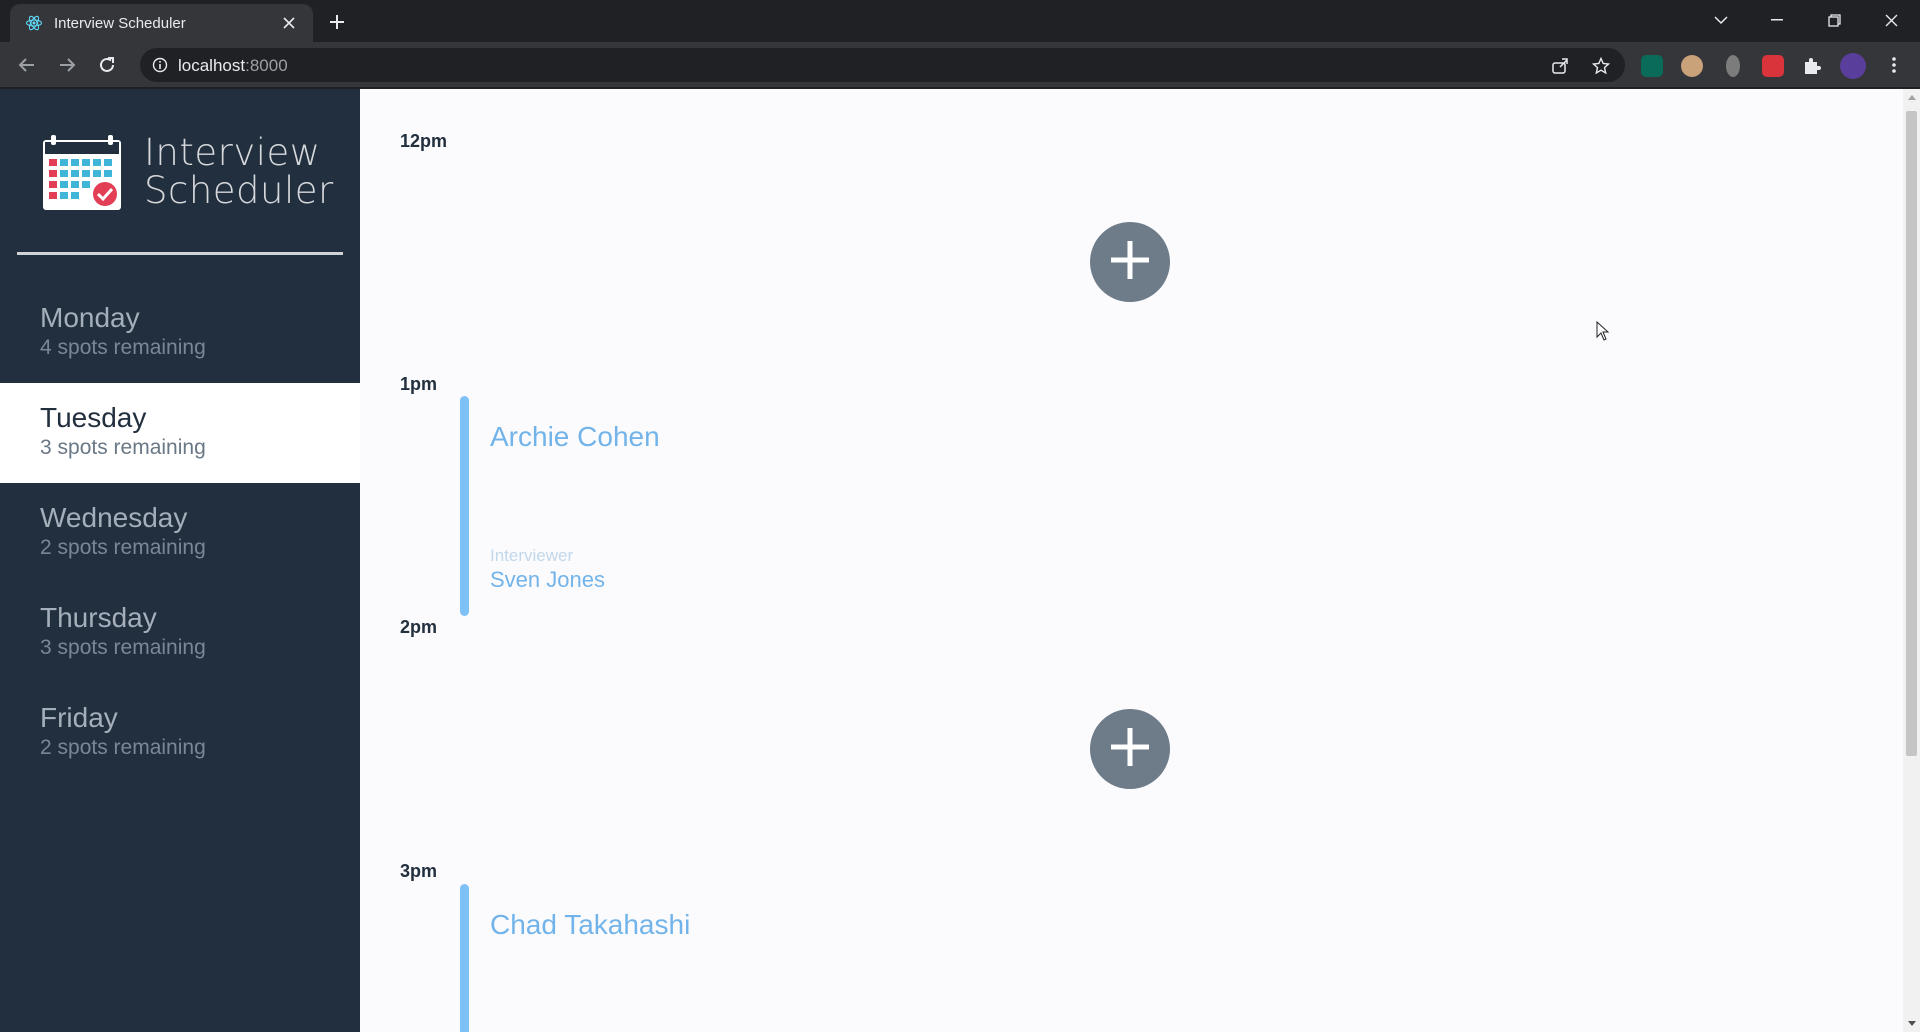 This screenshot has width=1920, height=1032. What do you see at coordinates (107, 65) in the screenshot?
I see `reload-icon` at bounding box center [107, 65].